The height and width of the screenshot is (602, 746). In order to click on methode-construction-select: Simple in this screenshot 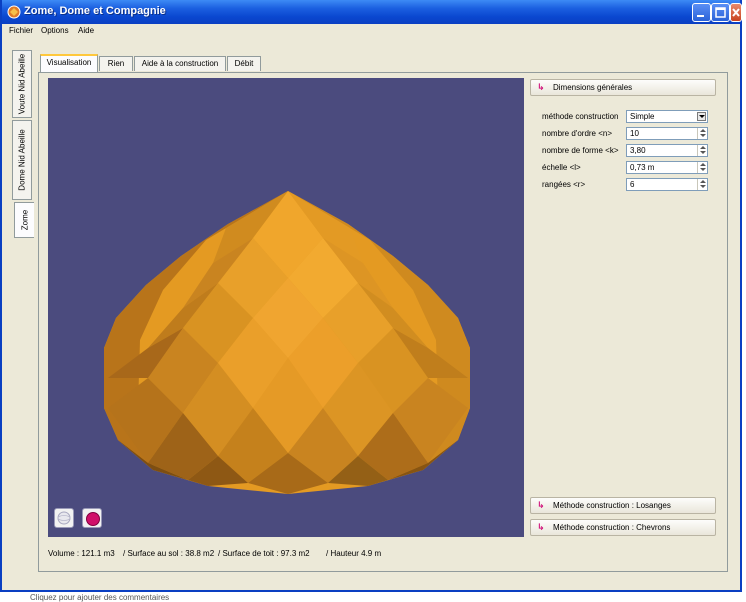, I will do `click(667, 116)`.